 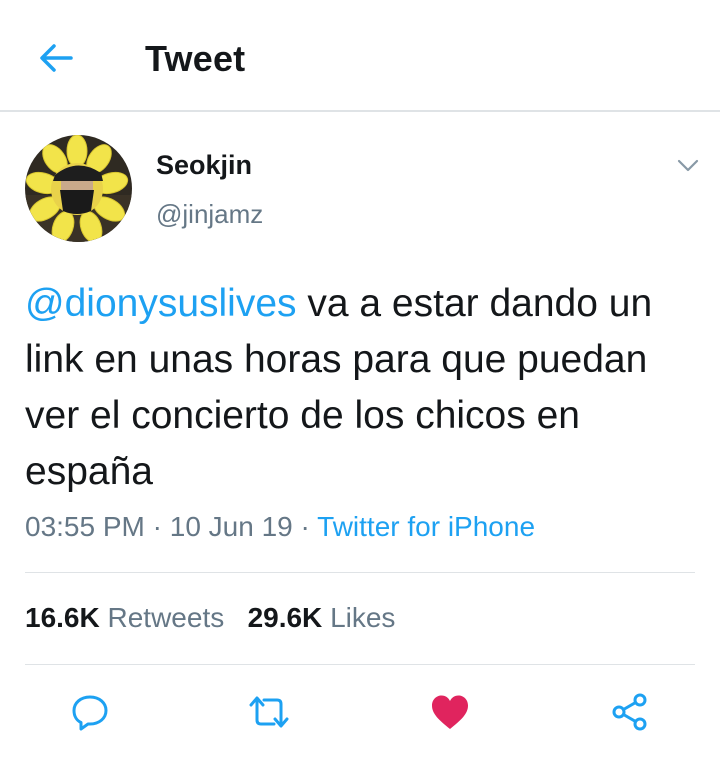 I want to click on reply-button, so click(x=90, y=712).